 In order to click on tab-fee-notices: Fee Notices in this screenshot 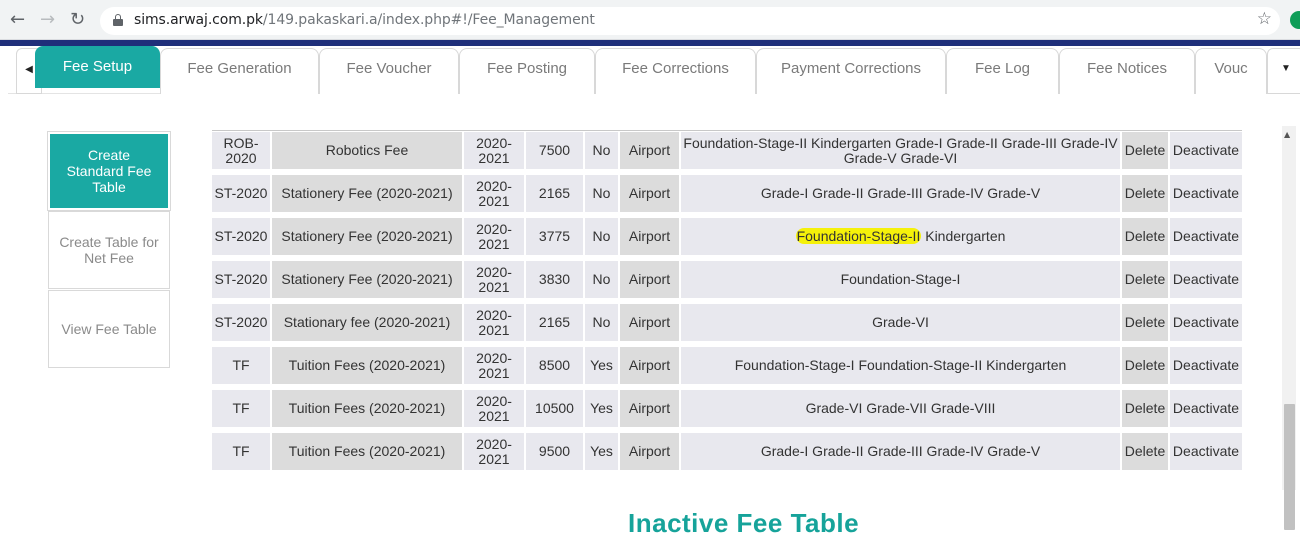, I will do `click(1127, 71)`.